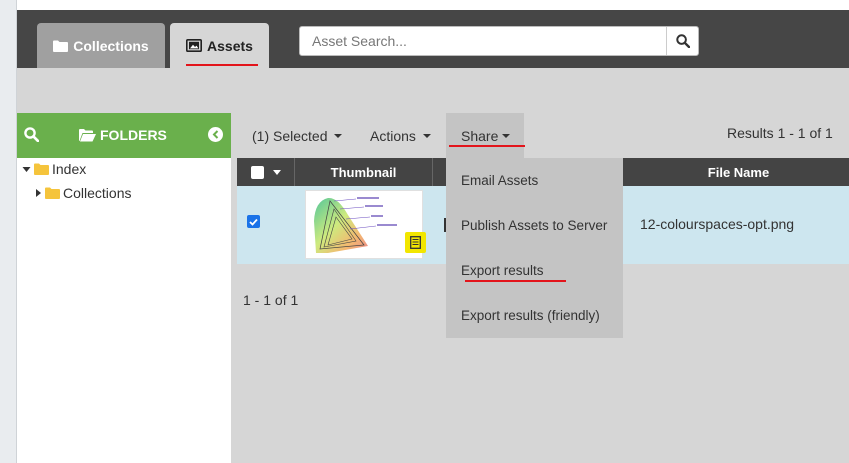  What do you see at coordinates (433, 5) in the screenshot?
I see `top-bar` at bounding box center [433, 5].